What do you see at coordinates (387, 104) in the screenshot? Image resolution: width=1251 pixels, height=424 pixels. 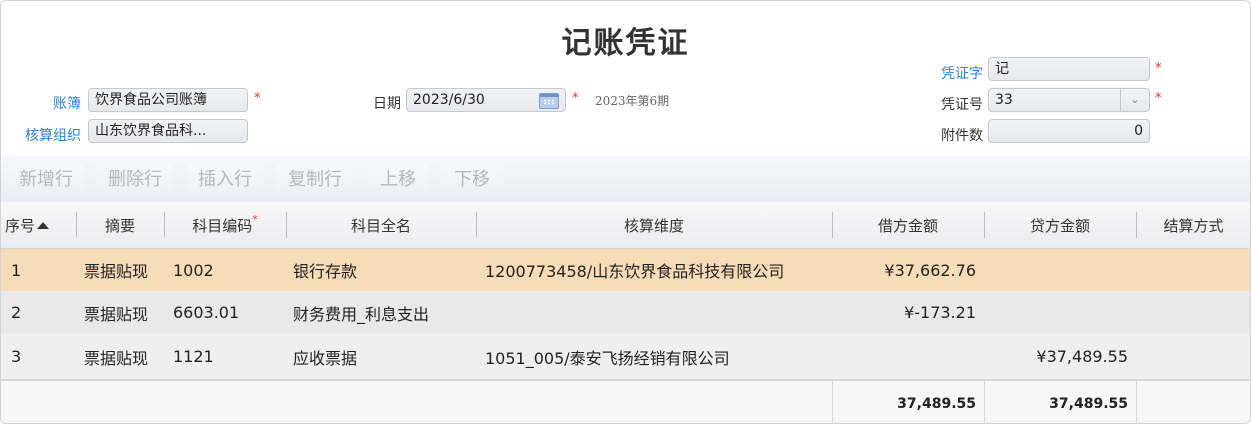 I see `date-label: 日期` at bounding box center [387, 104].